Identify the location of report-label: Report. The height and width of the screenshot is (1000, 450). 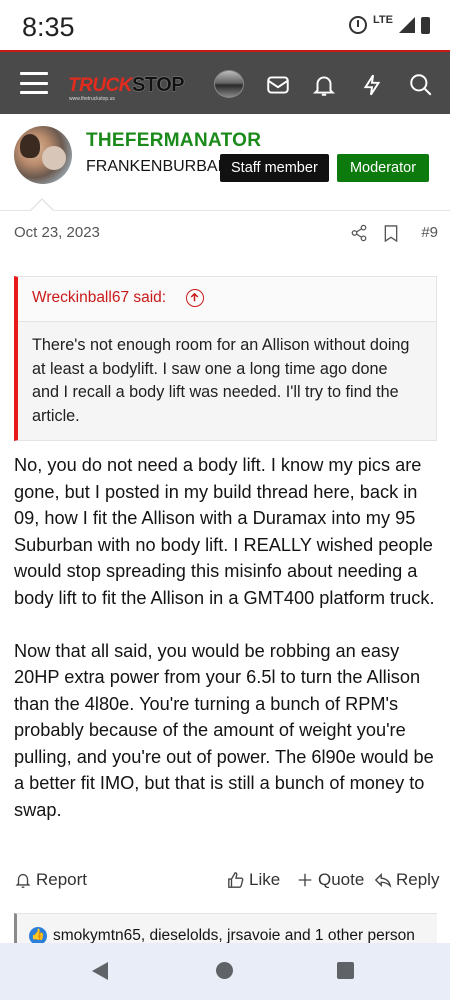
(62, 879).